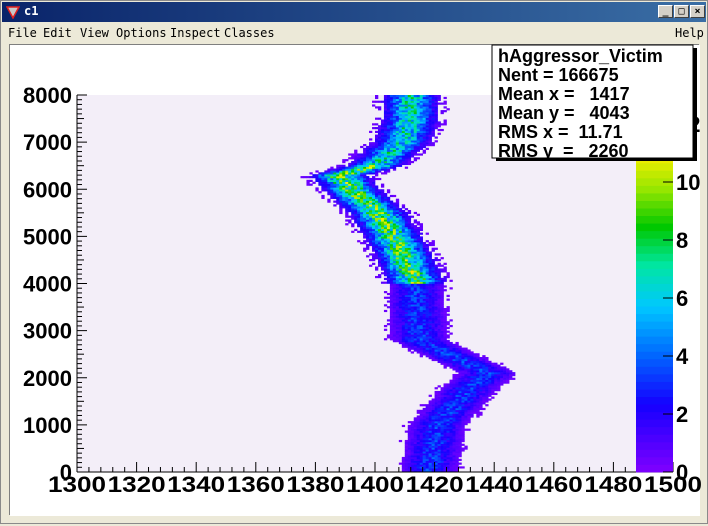  I want to click on palette-segment, so click(654, 355).